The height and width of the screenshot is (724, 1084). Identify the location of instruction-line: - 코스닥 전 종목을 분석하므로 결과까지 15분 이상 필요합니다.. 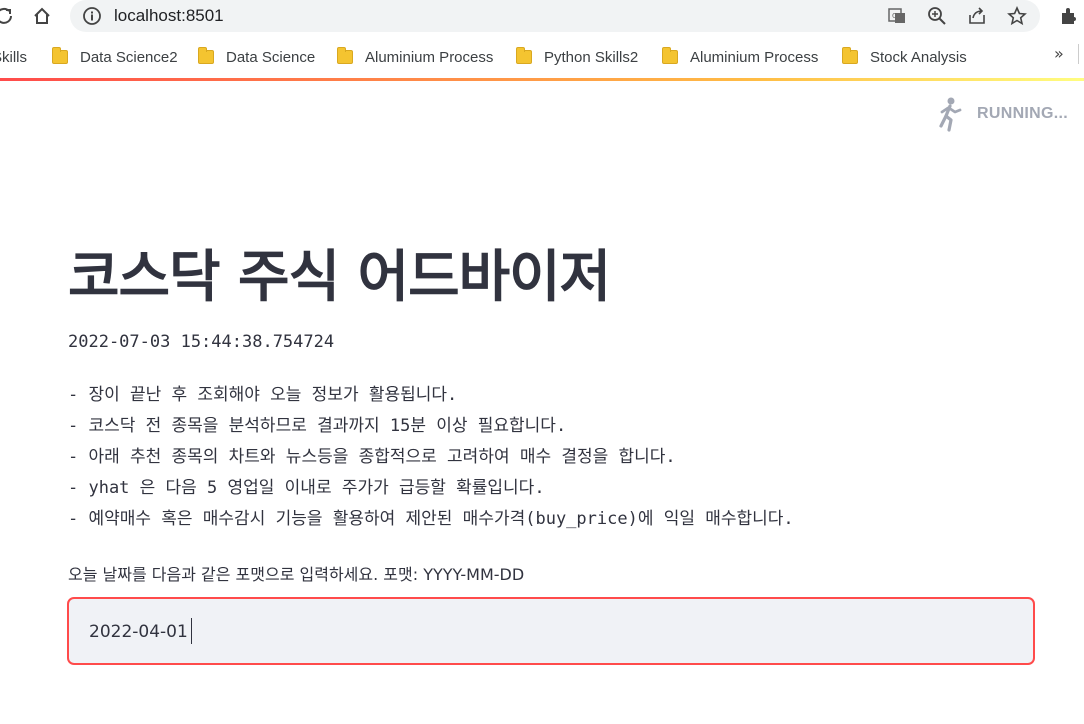
(317, 426).